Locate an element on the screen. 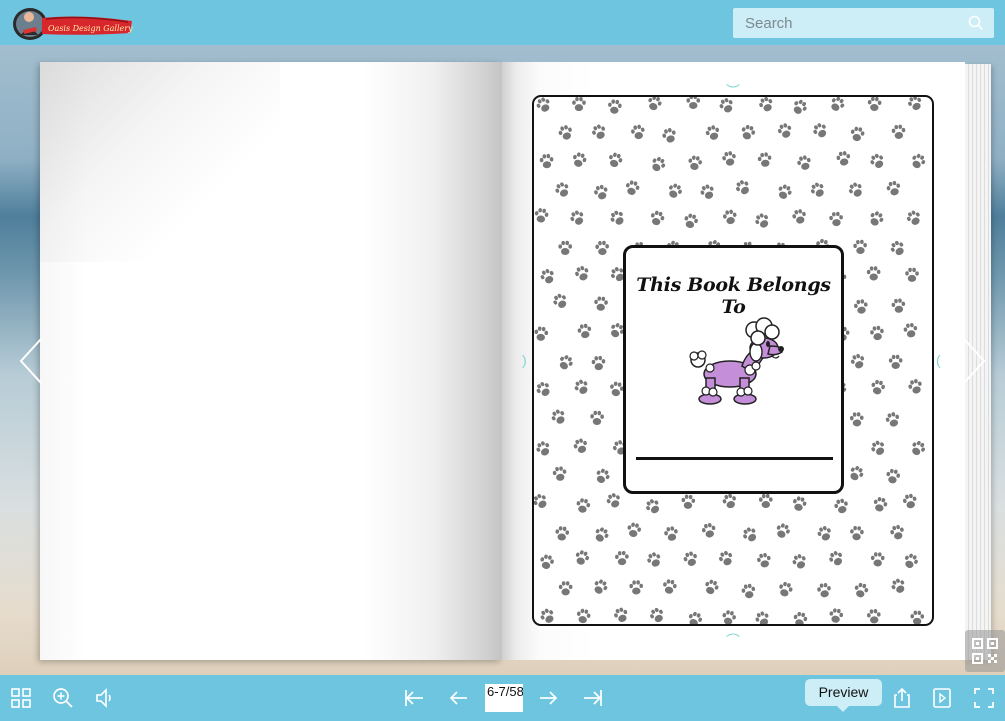 This screenshot has height=721, width=1005. previous-page-arrow-icon is located at coordinates (32, 361).